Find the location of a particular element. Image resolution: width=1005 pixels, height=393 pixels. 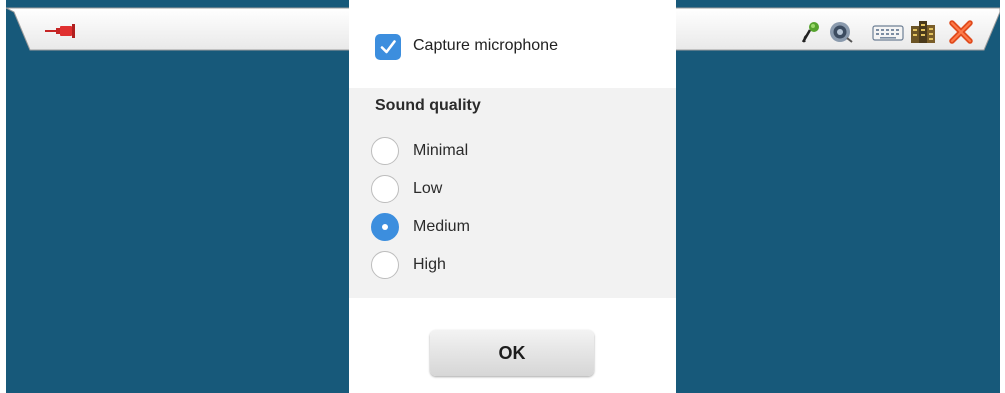

ok-button: OK is located at coordinates (512, 353).